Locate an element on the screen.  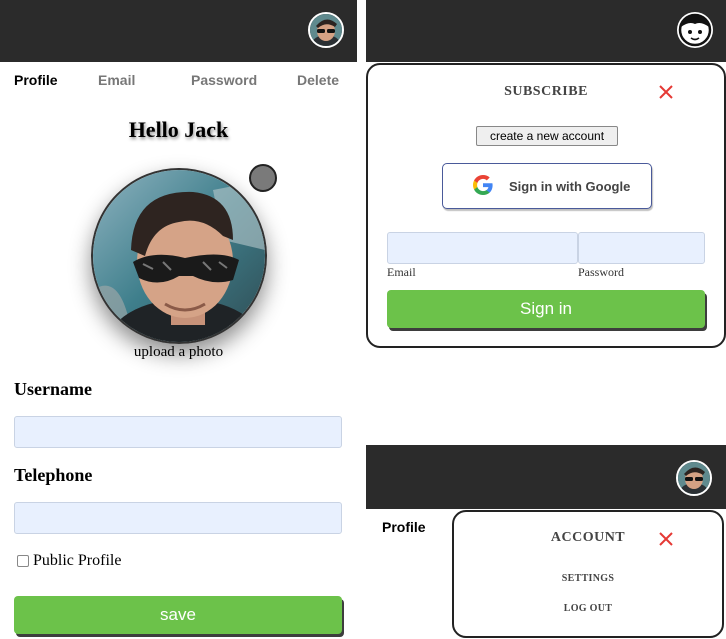
google-logo-icon is located at coordinates (483, 186).